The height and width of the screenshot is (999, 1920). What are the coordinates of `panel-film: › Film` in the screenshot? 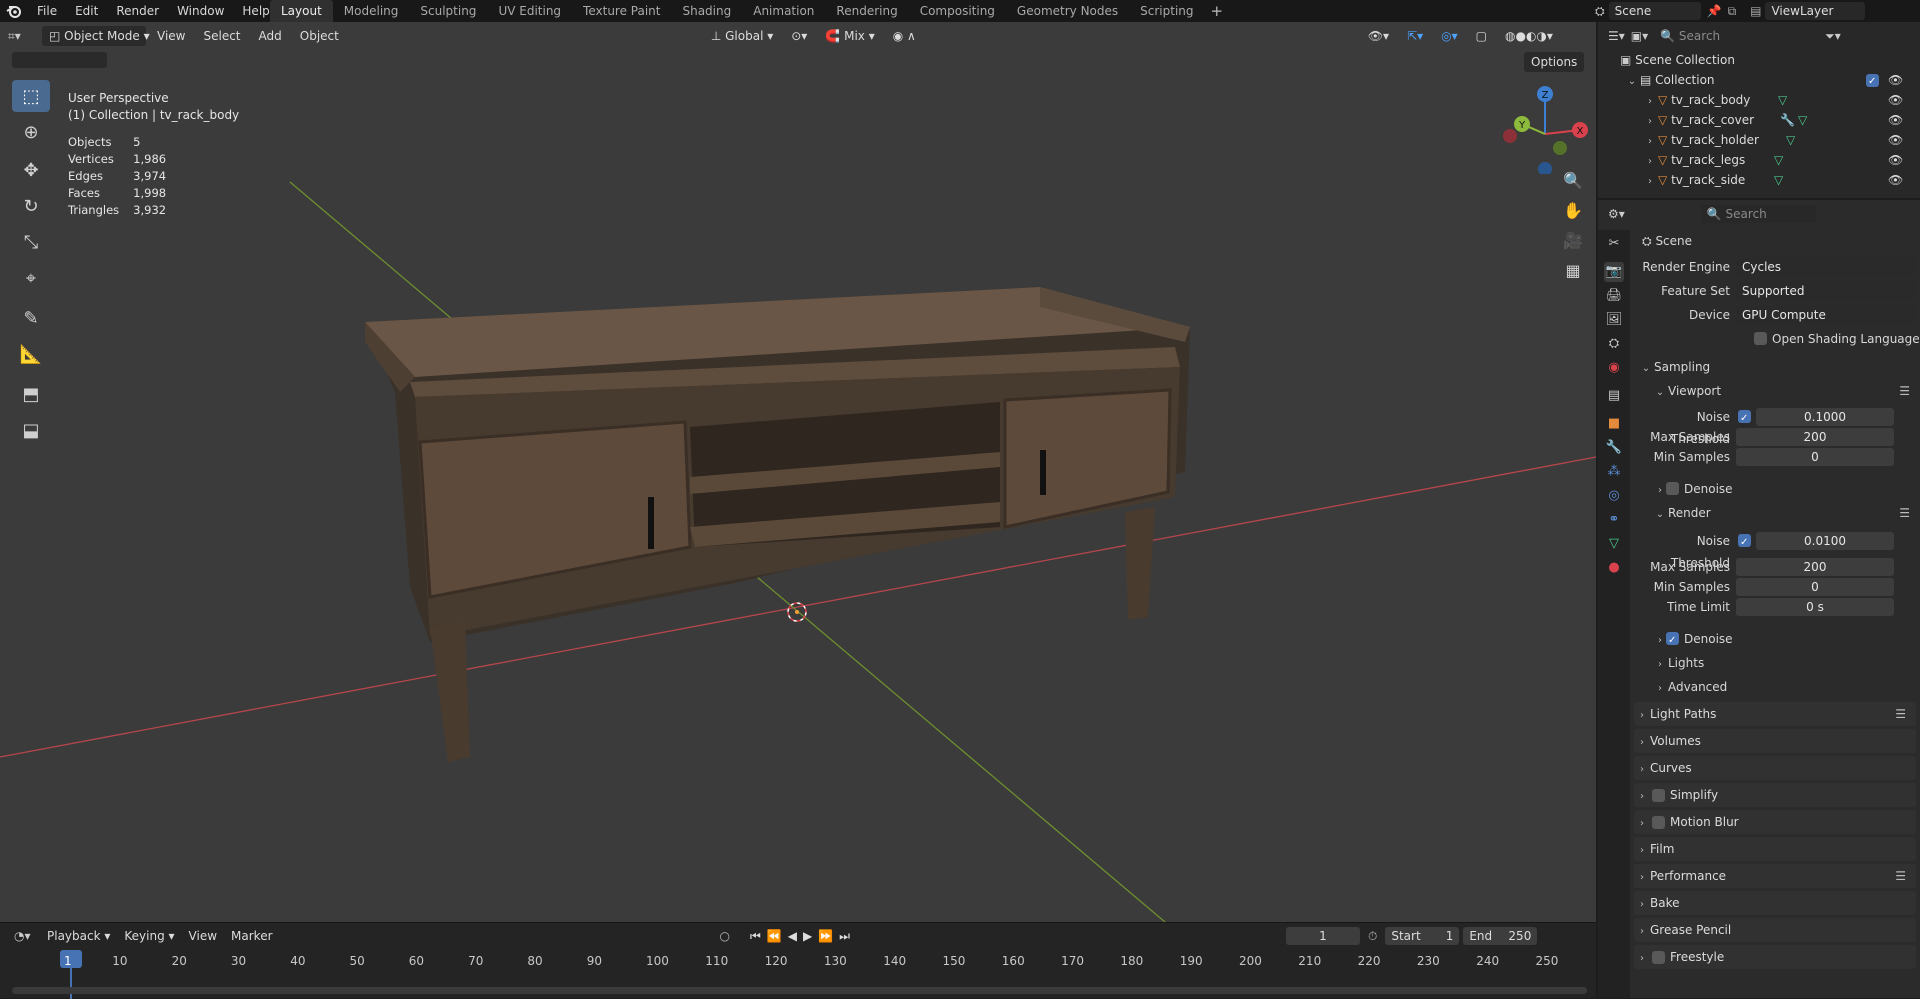 It's located at (1775, 849).